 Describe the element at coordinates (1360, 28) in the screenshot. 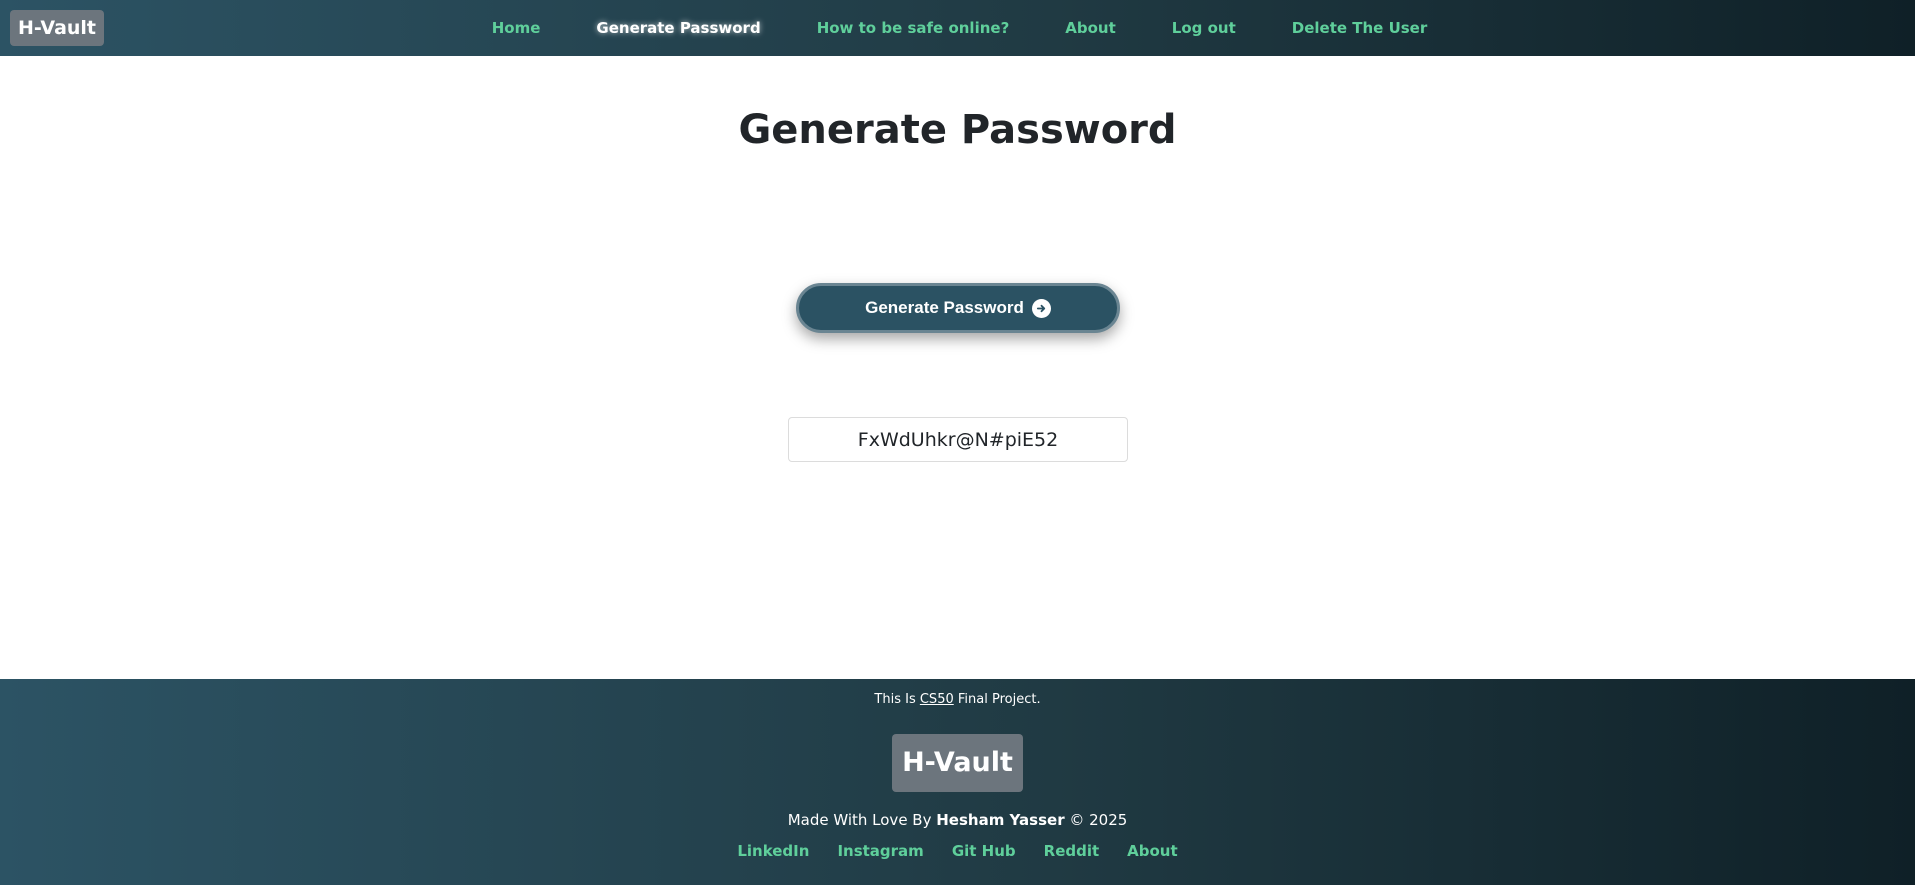

I see `nav-item-delete-user: Delete The User` at that location.